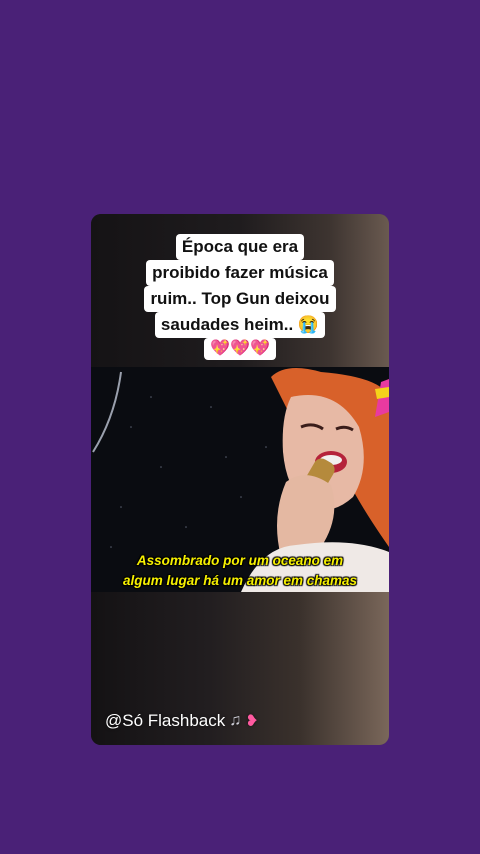 The width and height of the screenshot is (480, 854). I want to click on handle-text: @Só Flashback, so click(165, 720).